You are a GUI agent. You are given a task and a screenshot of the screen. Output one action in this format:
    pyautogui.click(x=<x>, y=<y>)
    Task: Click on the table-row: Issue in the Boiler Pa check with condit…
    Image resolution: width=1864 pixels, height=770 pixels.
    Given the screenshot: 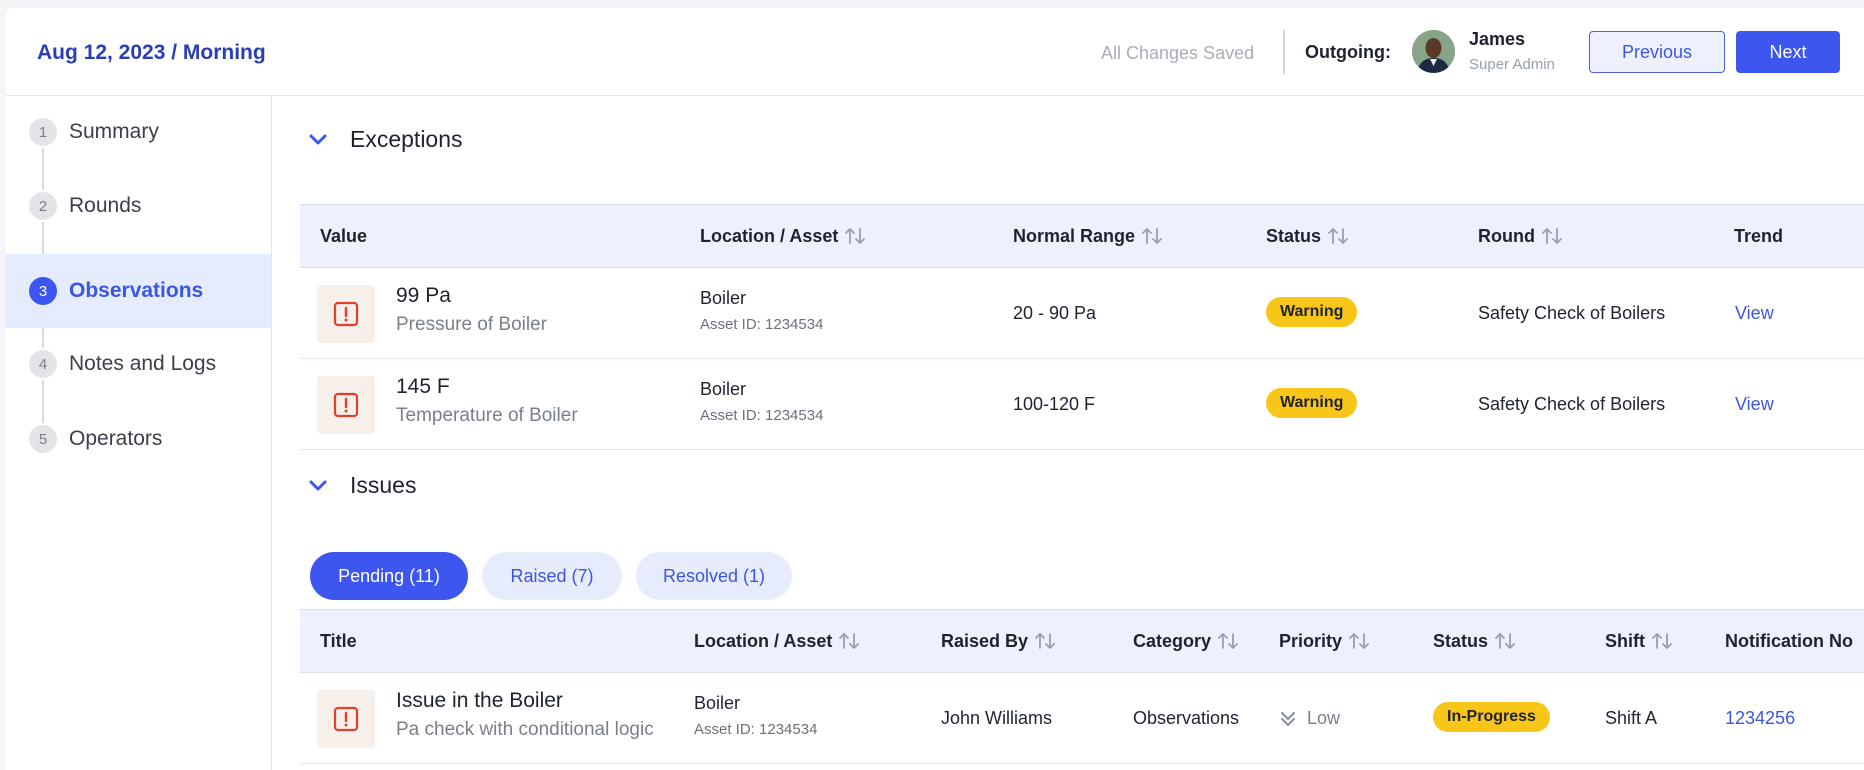 What is the action you would take?
    pyautogui.click(x=1082, y=718)
    